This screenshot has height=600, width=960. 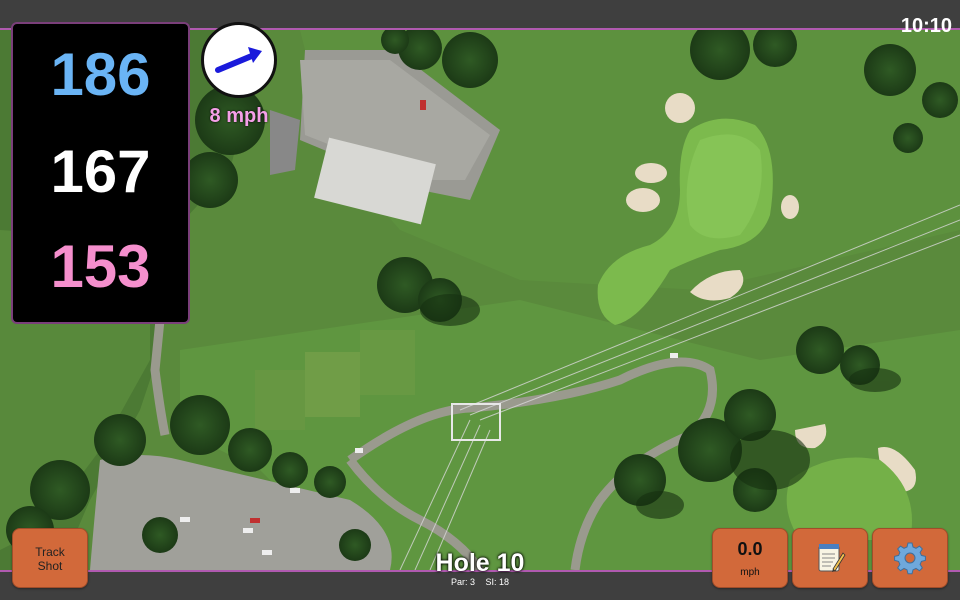 I want to click on wind-indicator, so click(x=239, y=60).